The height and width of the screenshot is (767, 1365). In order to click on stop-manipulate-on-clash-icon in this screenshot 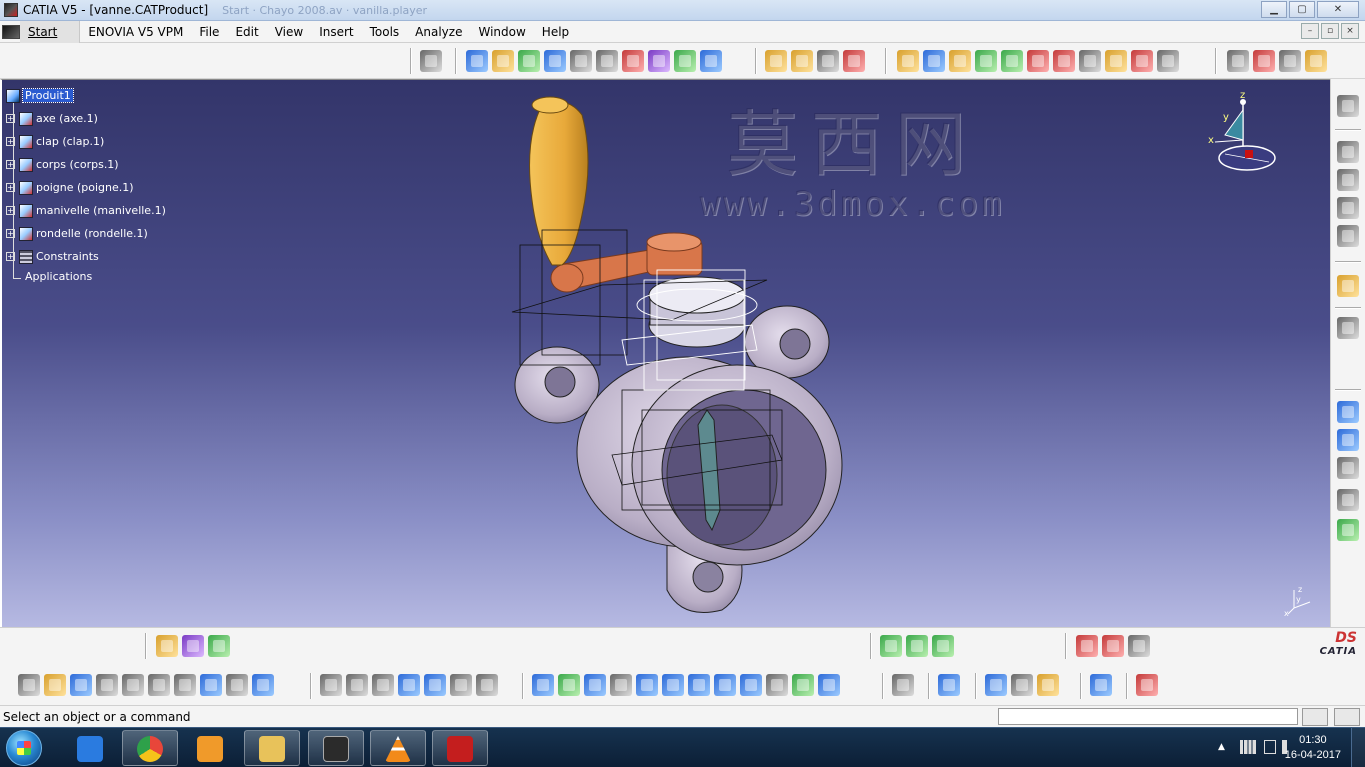, I will do `click(1012, 61)`.